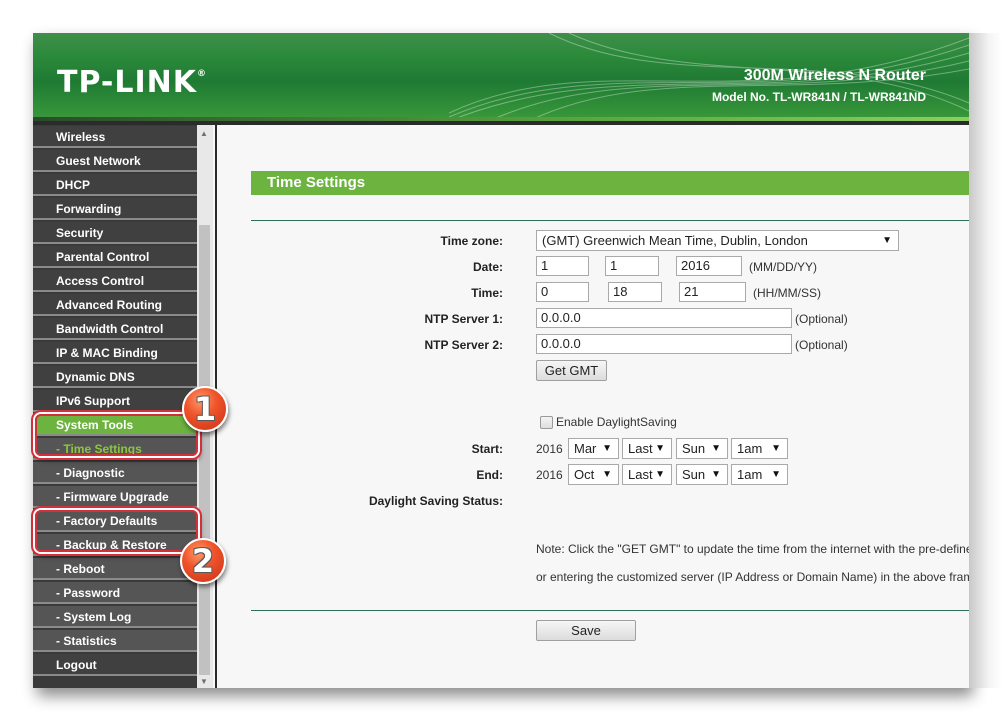 The width and height of the screenshot is (1002, 721). What do you see at coordinates (664, 318) in the screenshot?
I see `ntp-server-1-input` at bounding box center [664, 318].